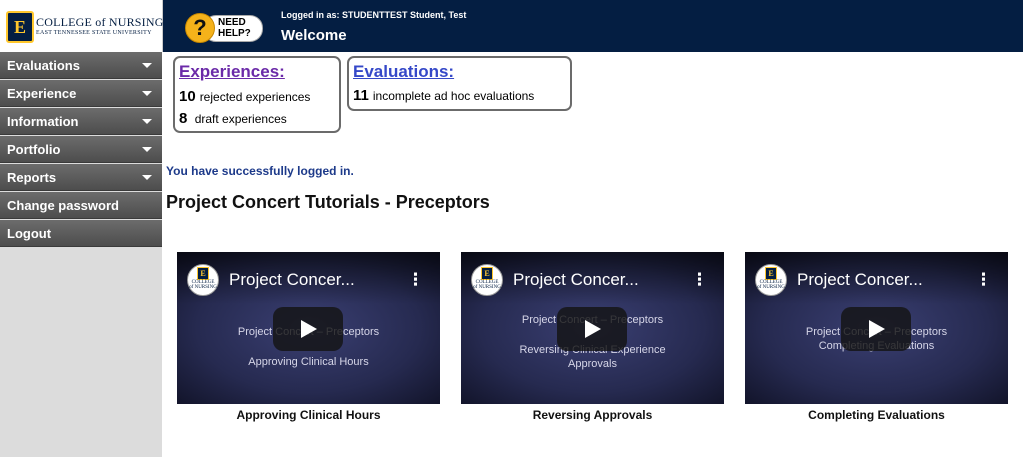 This screenshot has height=457, width=1023. What do you see at coordinates (81, 65) in the screenshot?
I see `sidebar-item-evaluations: Evaluations` at bounding box center [81, 65].